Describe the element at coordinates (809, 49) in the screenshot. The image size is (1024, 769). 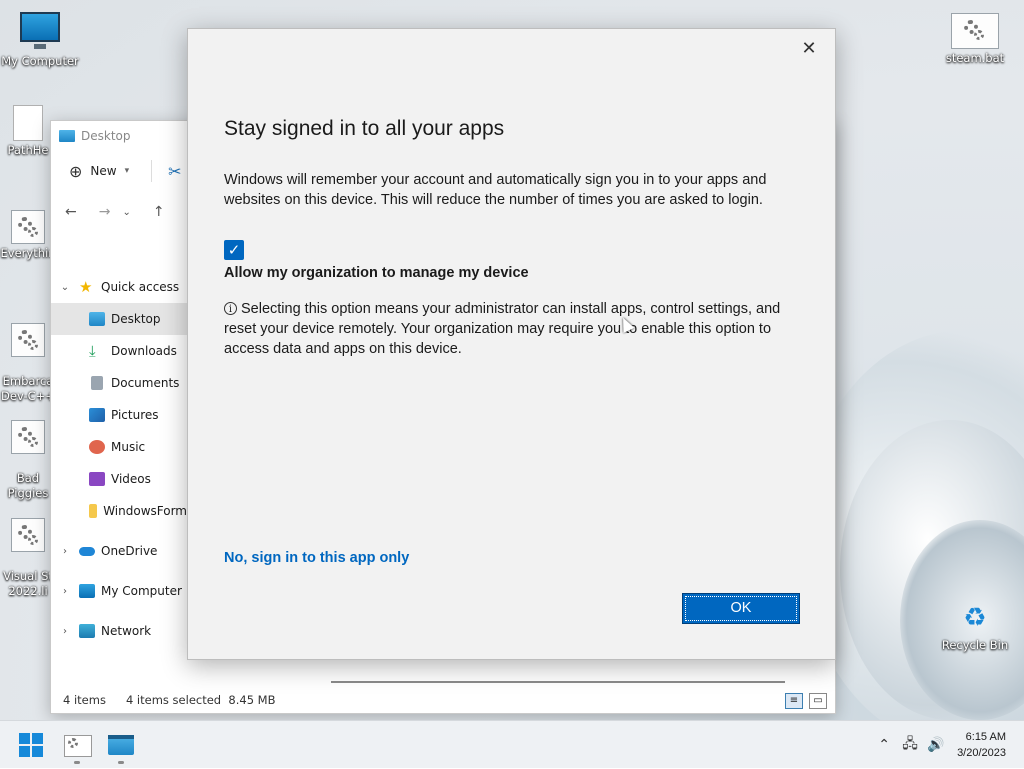
I see `close-icon: ✕` at that location.